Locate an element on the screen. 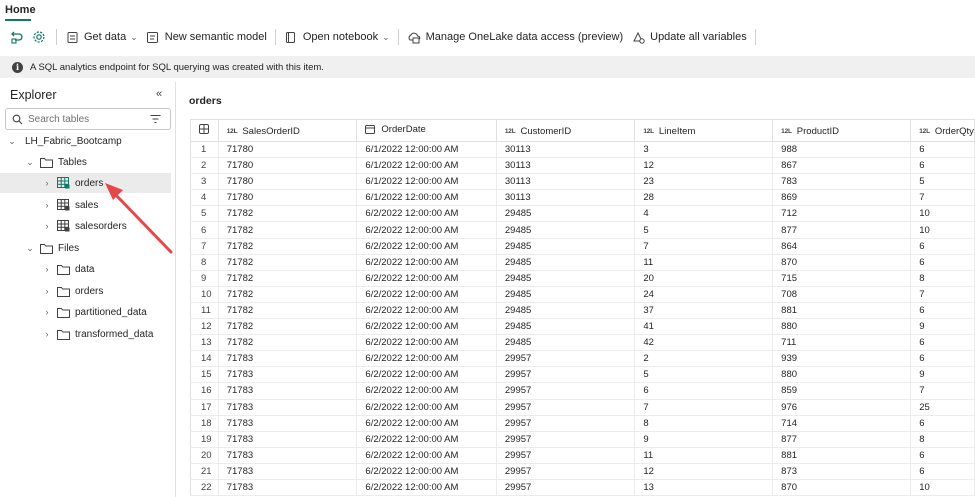  table-cell: 873 is located at coordinates (842, 471).